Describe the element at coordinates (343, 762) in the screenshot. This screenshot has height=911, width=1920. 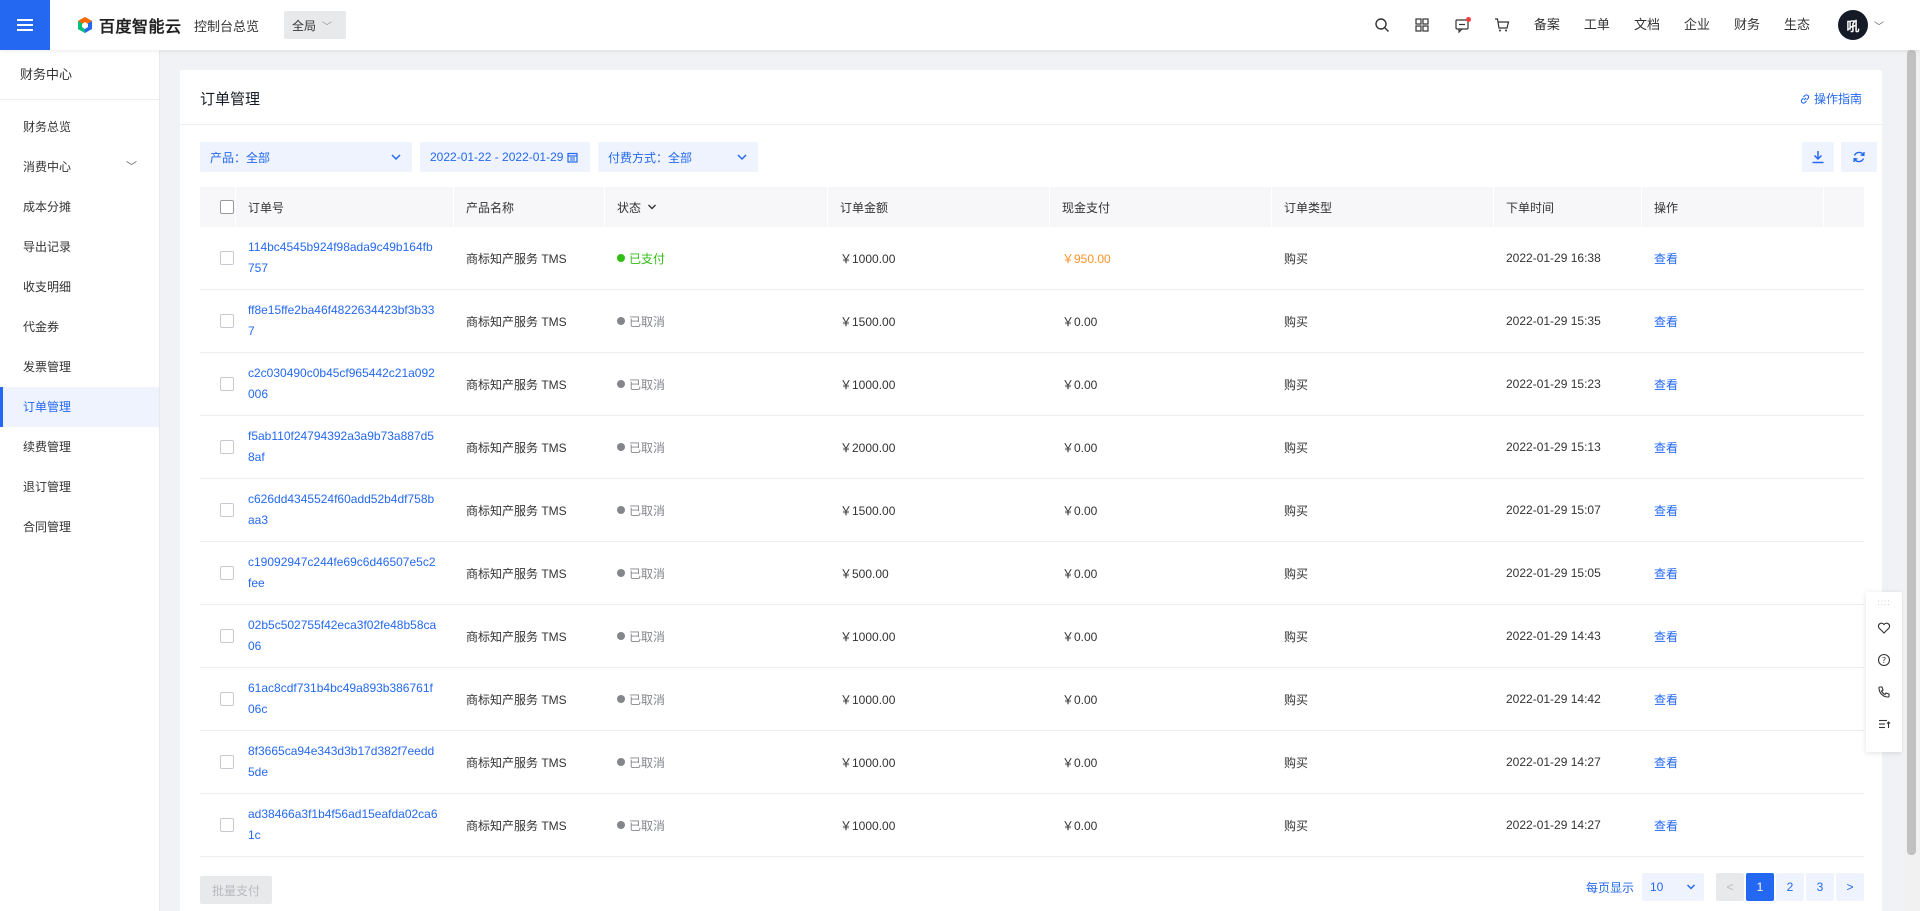
I see `order-id-link: 8f3665ca94e343d3b17d382f7eedd5de` at that location.